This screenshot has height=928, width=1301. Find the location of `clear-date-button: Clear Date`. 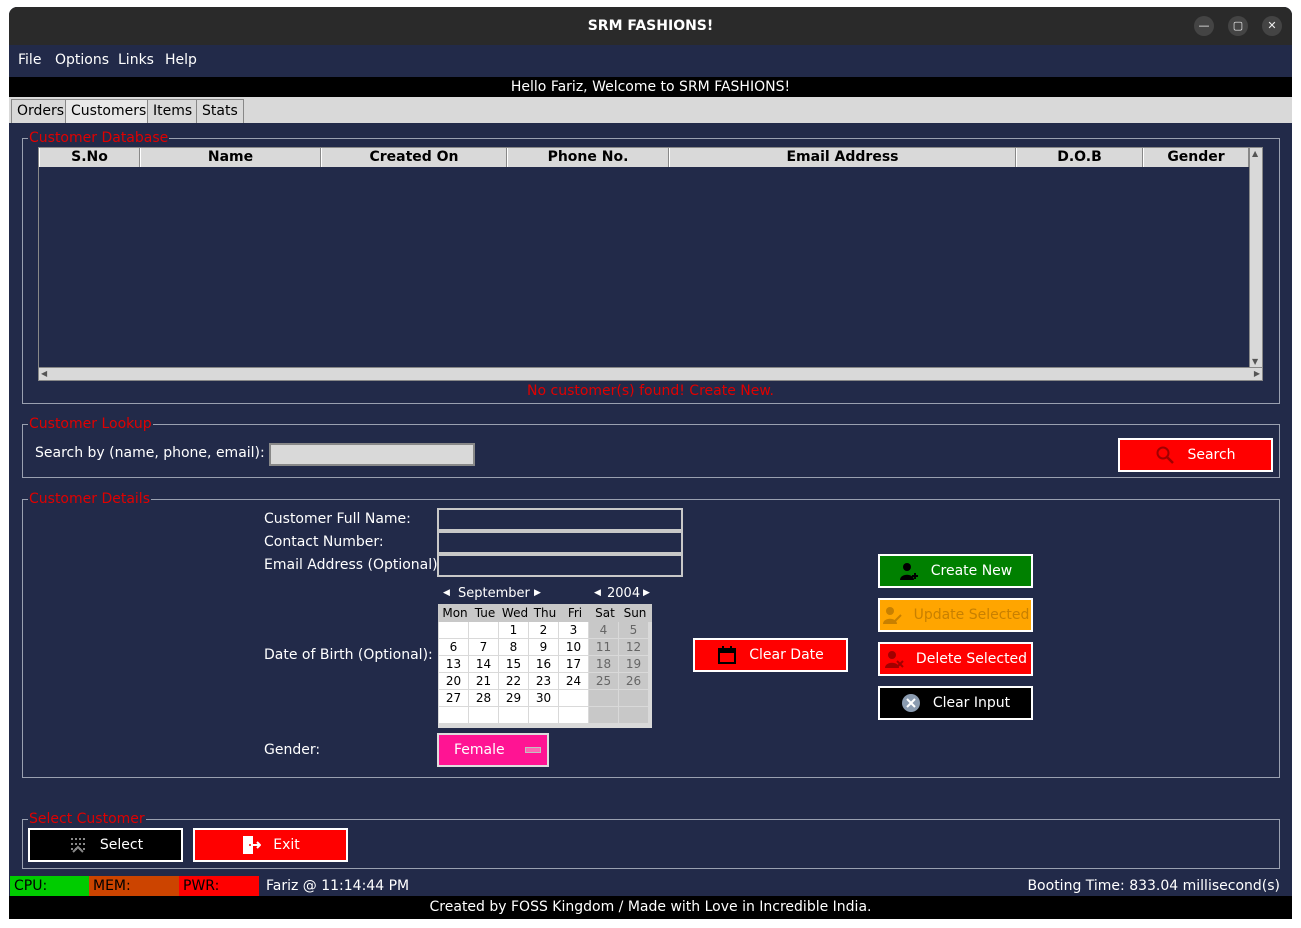

clear-date-button: Clear Date is located at coordinates (770, 655).